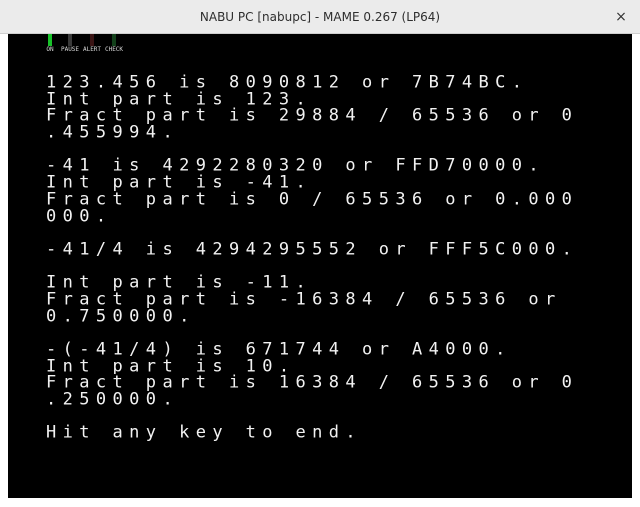  What do you see at coordinates (320, 216) in the screenshot?
I see `screen-line: 000.` at bounding box center [320, 216].